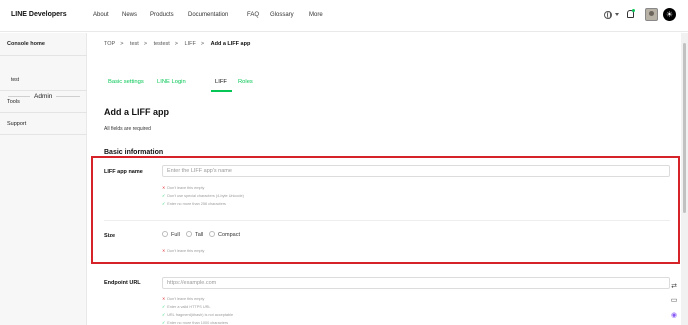 This screenshot has width=688, height=325. What do you see at coordinates (221, 91) in the screenshot?
I see `active-tab-indicator` at bounding box center [221, 91].